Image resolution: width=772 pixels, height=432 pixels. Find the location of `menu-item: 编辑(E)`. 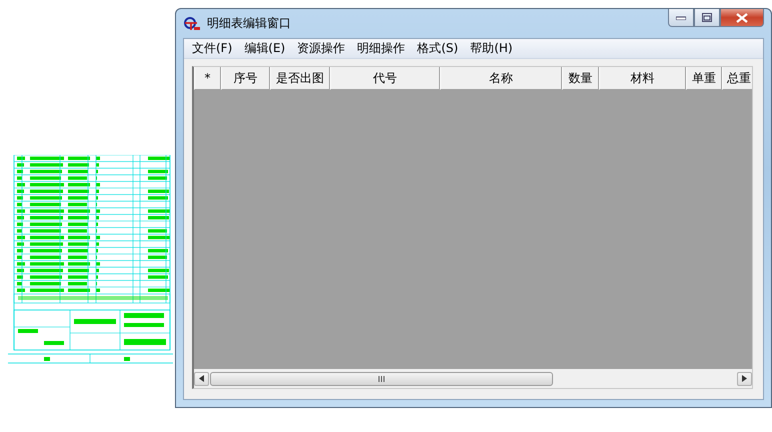

menu-item: 编辑(E) is located at coordinates (265, 48).